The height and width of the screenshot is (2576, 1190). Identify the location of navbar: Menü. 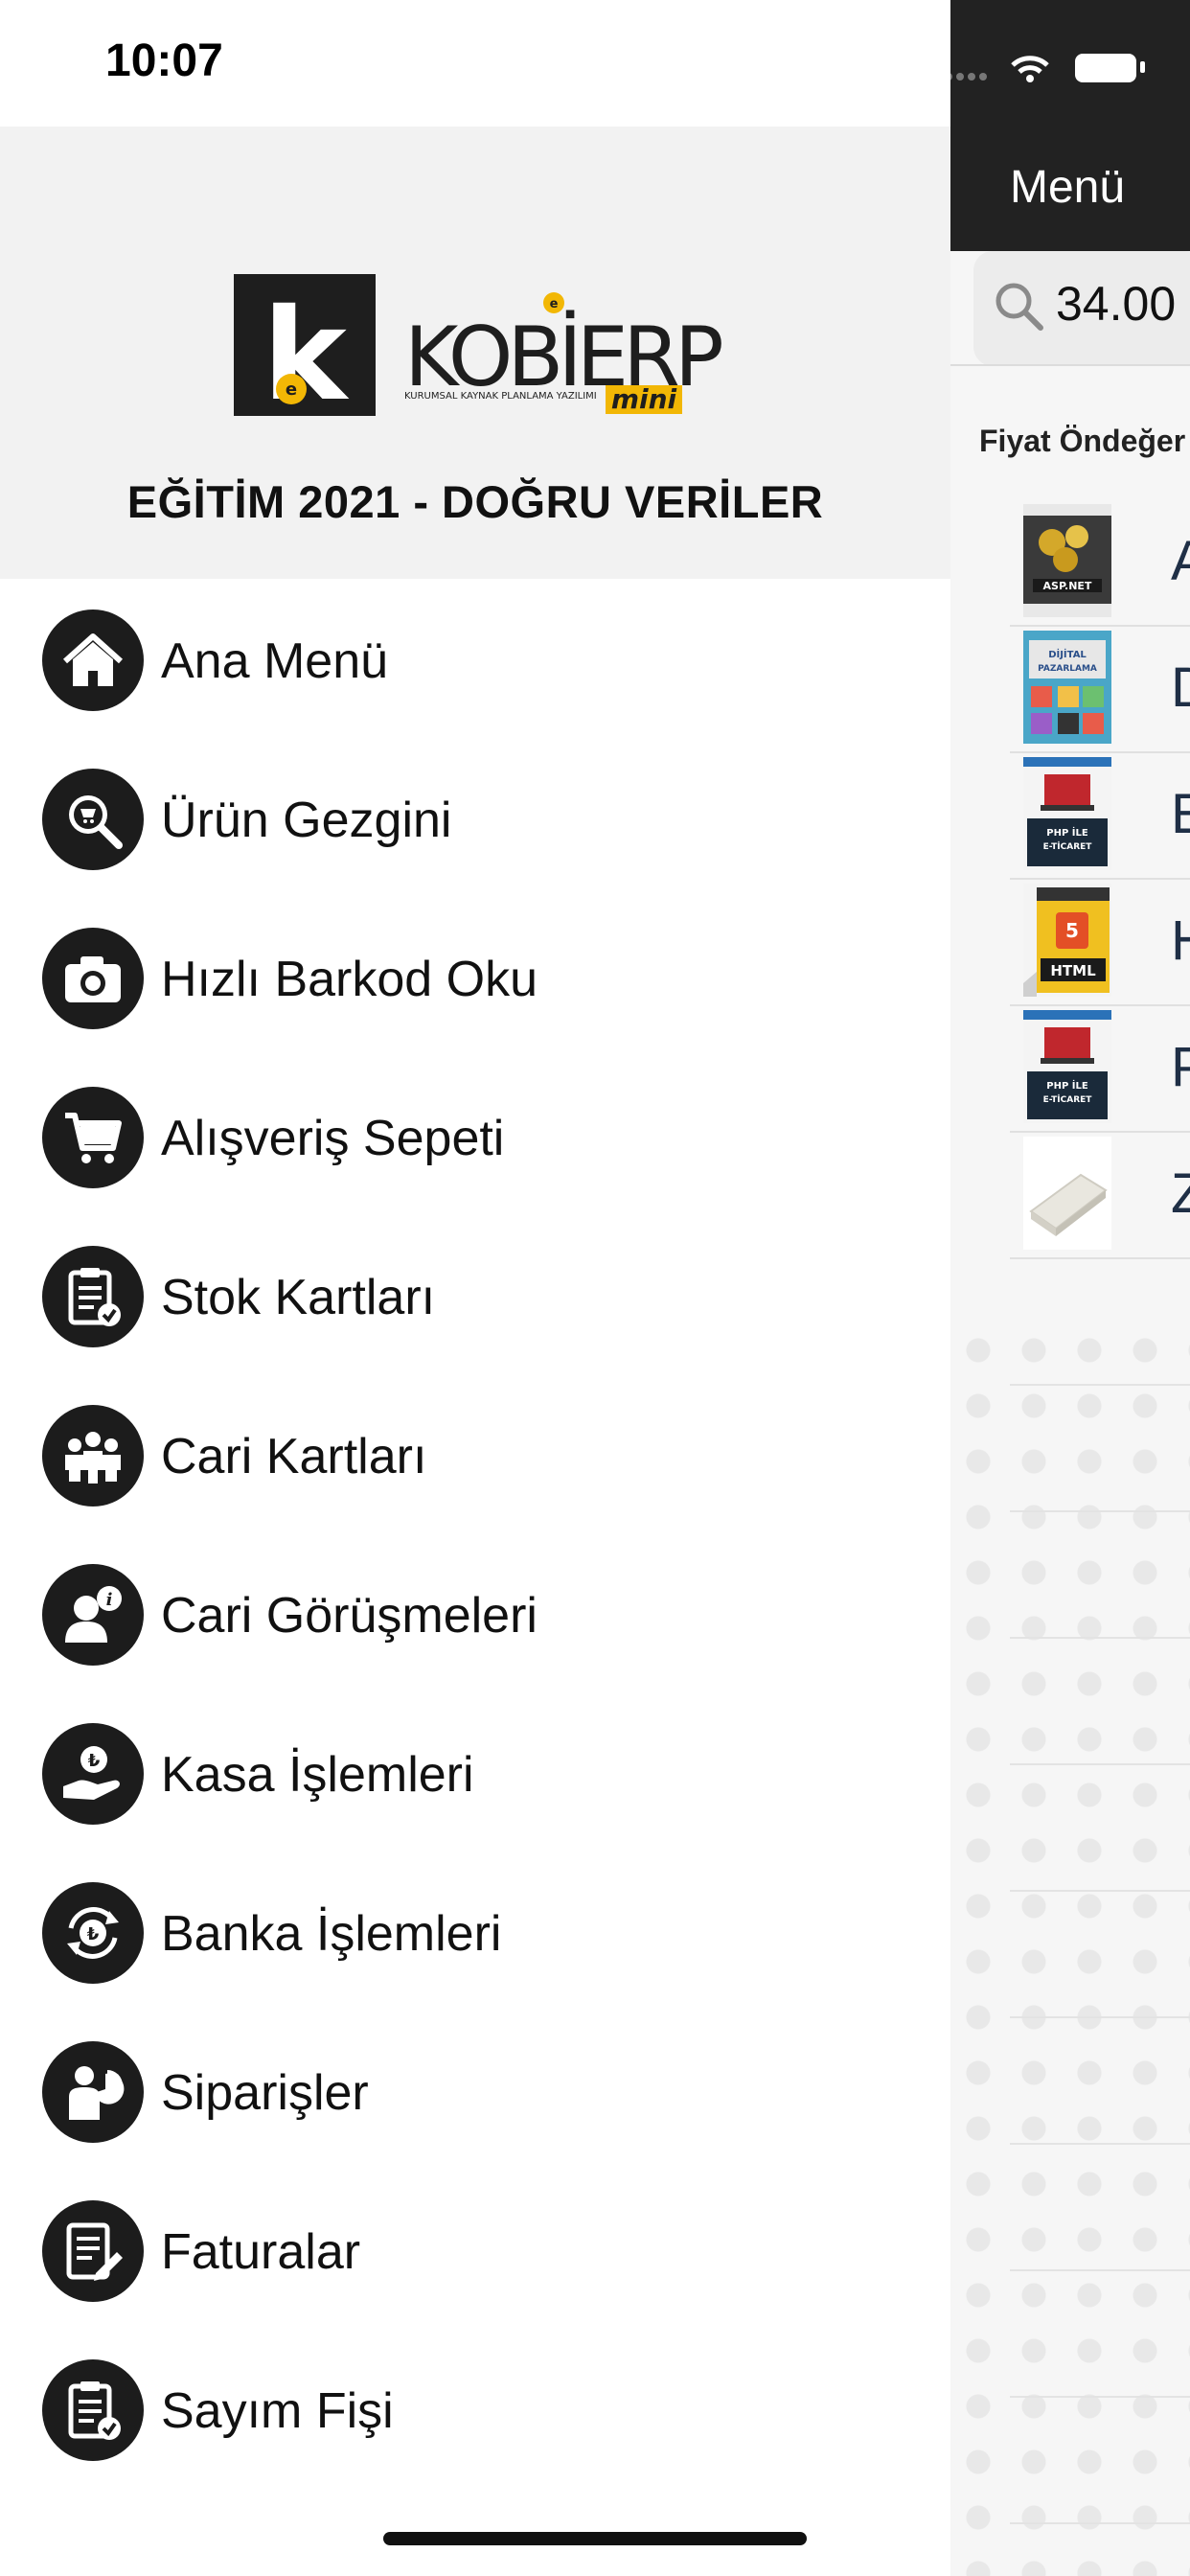
(1070, 126).